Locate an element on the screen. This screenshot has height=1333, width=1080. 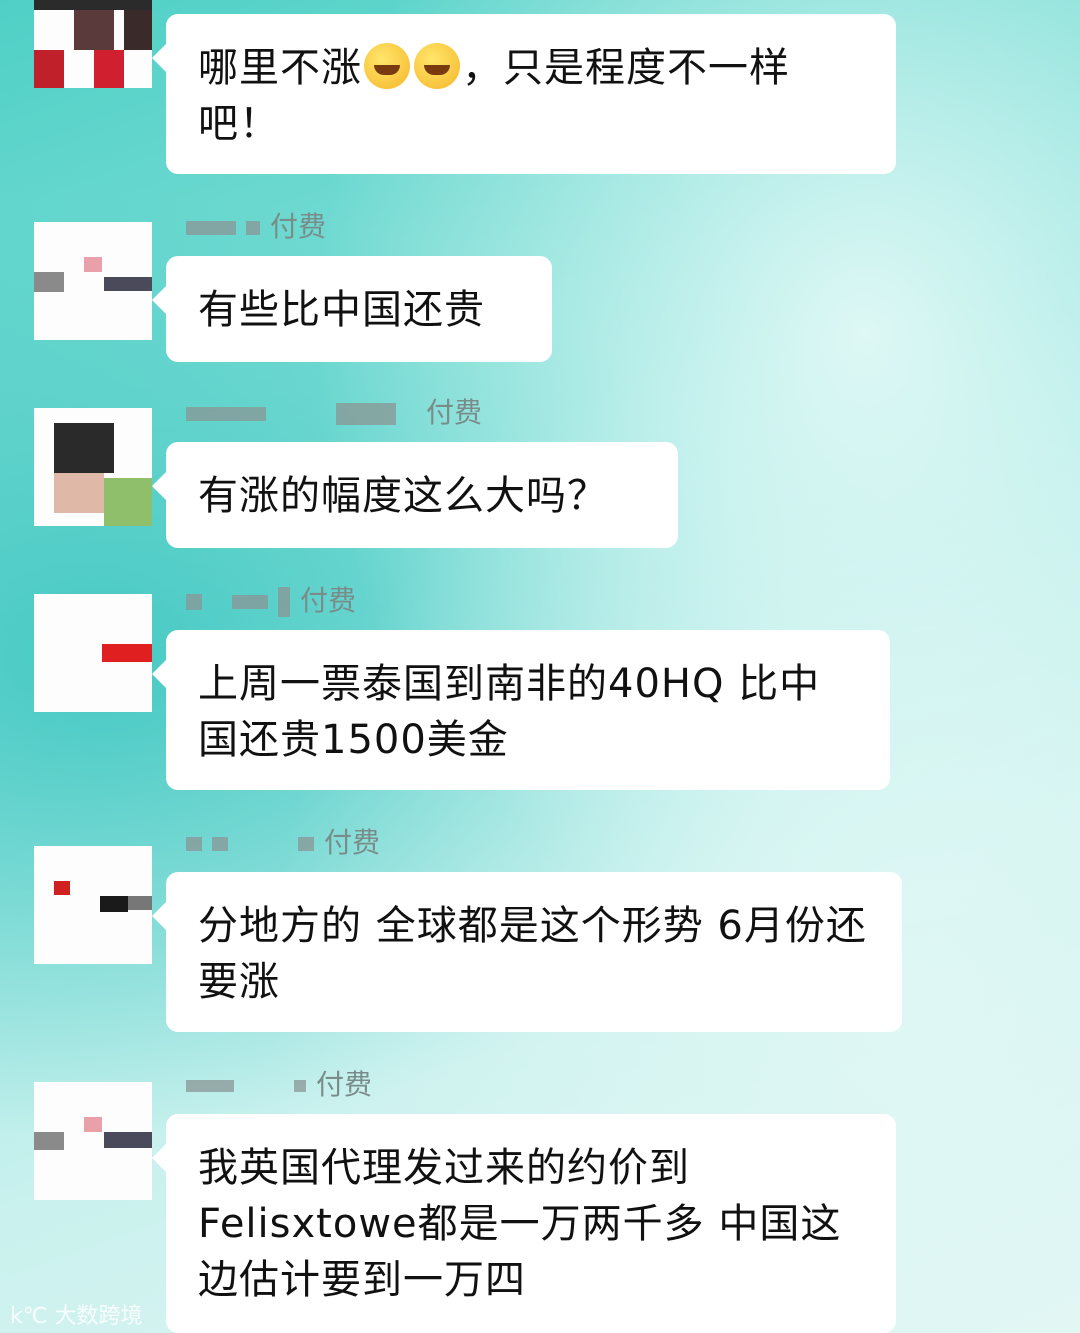
message-text: 哪里不涨 is located at coordinates (280, 68).